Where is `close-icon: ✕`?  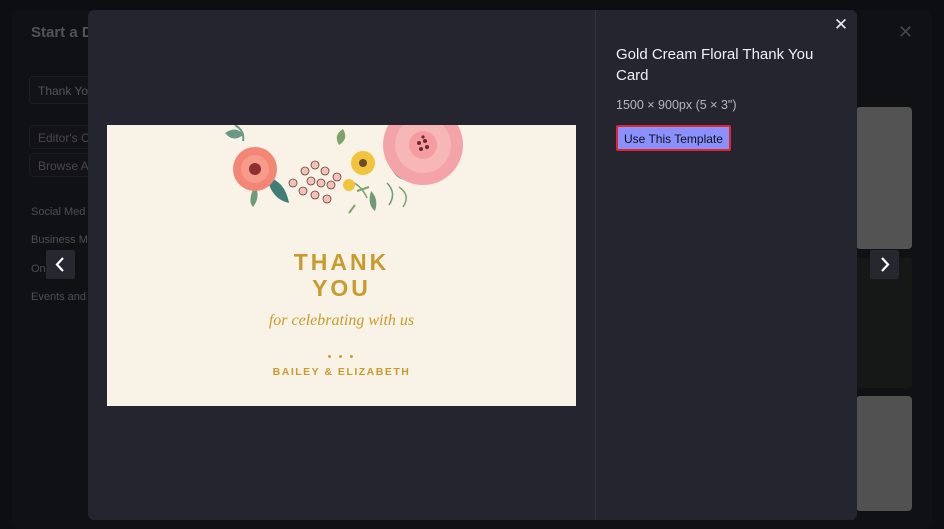
close-icon: ✕ is located at coordinates (841, 25).